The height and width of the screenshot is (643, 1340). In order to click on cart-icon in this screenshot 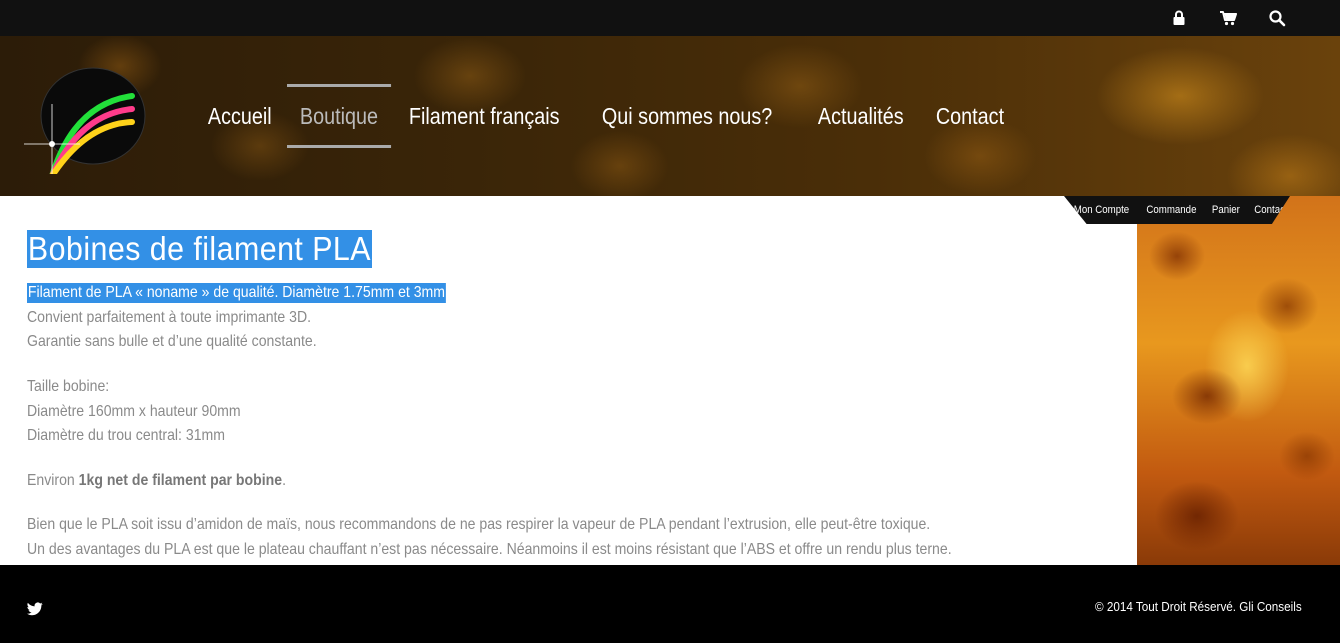, I will do `click(1228, 18)`.